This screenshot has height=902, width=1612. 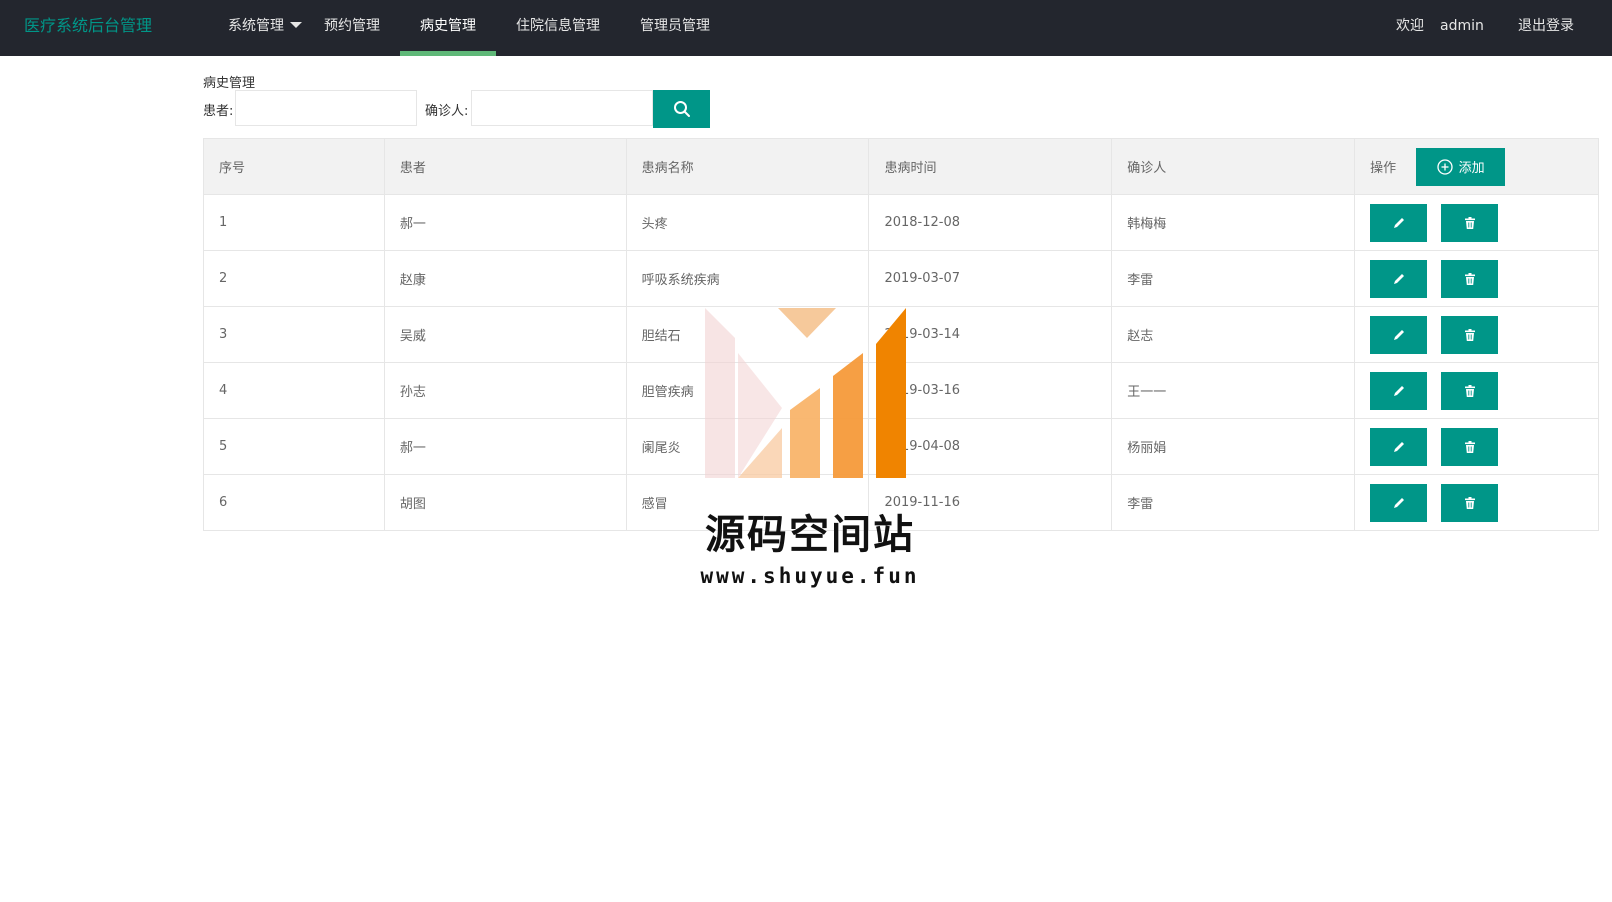 What do you see at coordinates (505, 502) in the screenshot?
I see `cell-patient: 胡图` at bounding box center [505, 502].